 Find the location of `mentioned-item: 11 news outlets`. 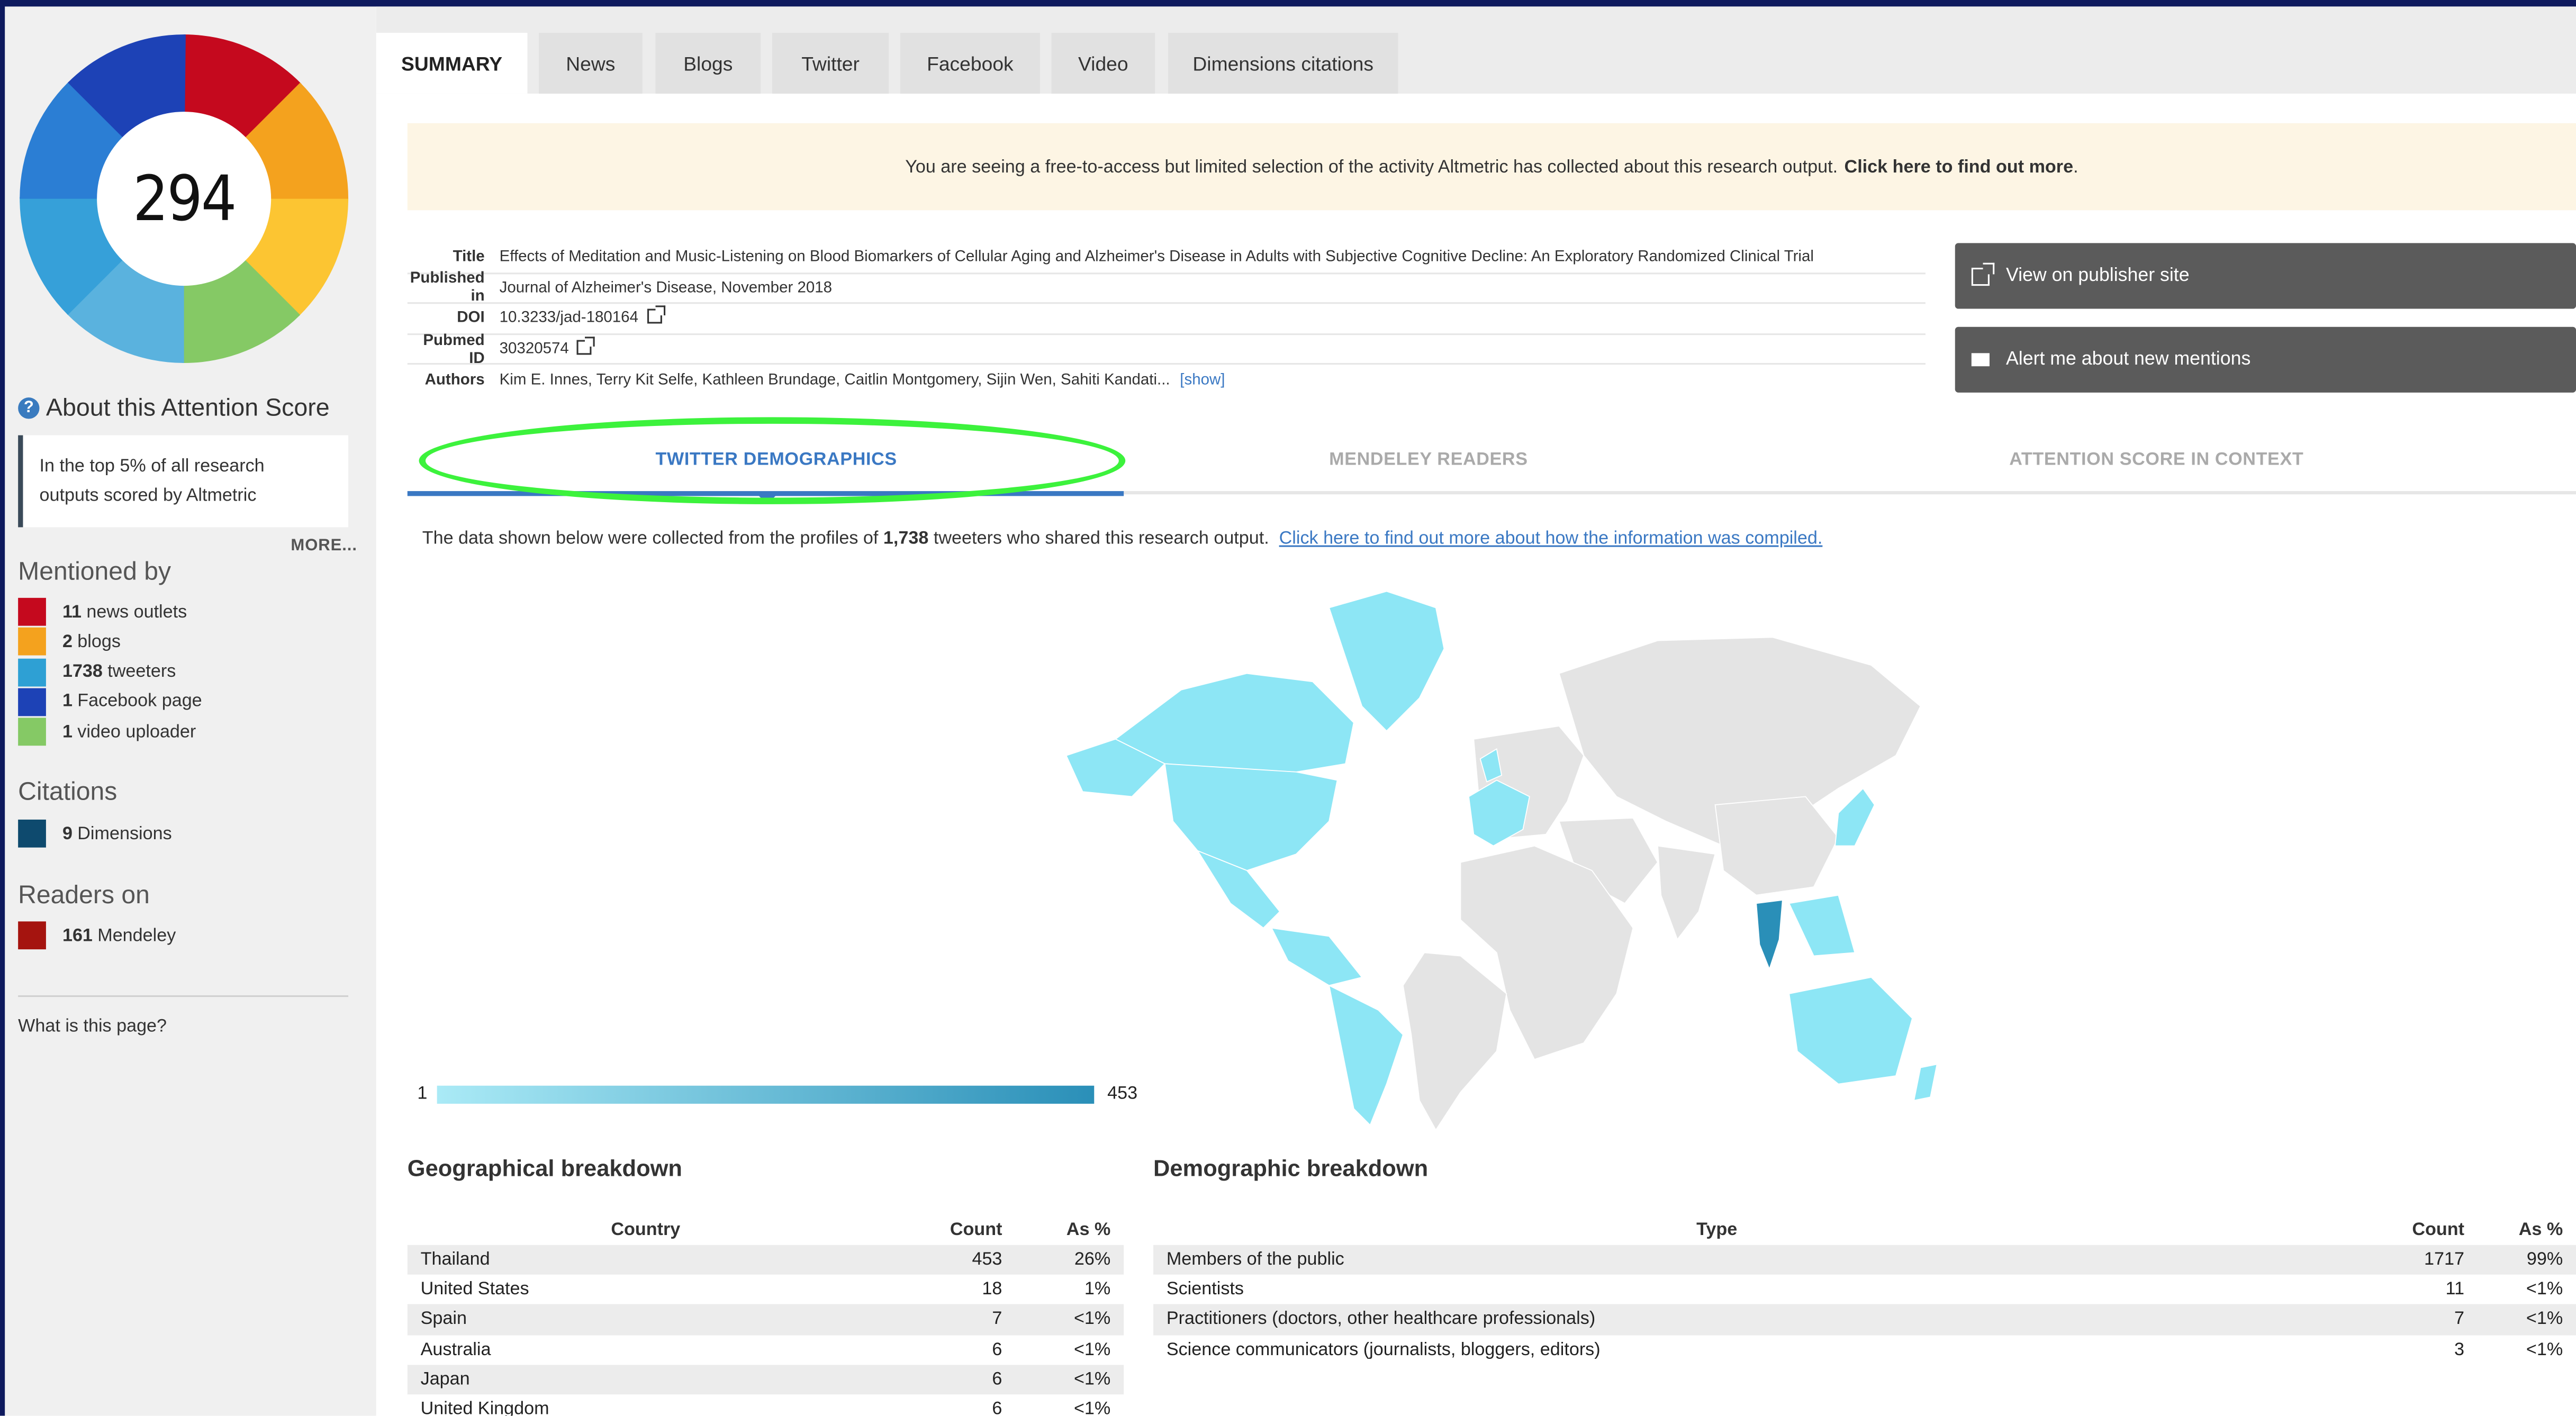

mentioned-item: 11 news outlets is located at coordinates (102, 611).